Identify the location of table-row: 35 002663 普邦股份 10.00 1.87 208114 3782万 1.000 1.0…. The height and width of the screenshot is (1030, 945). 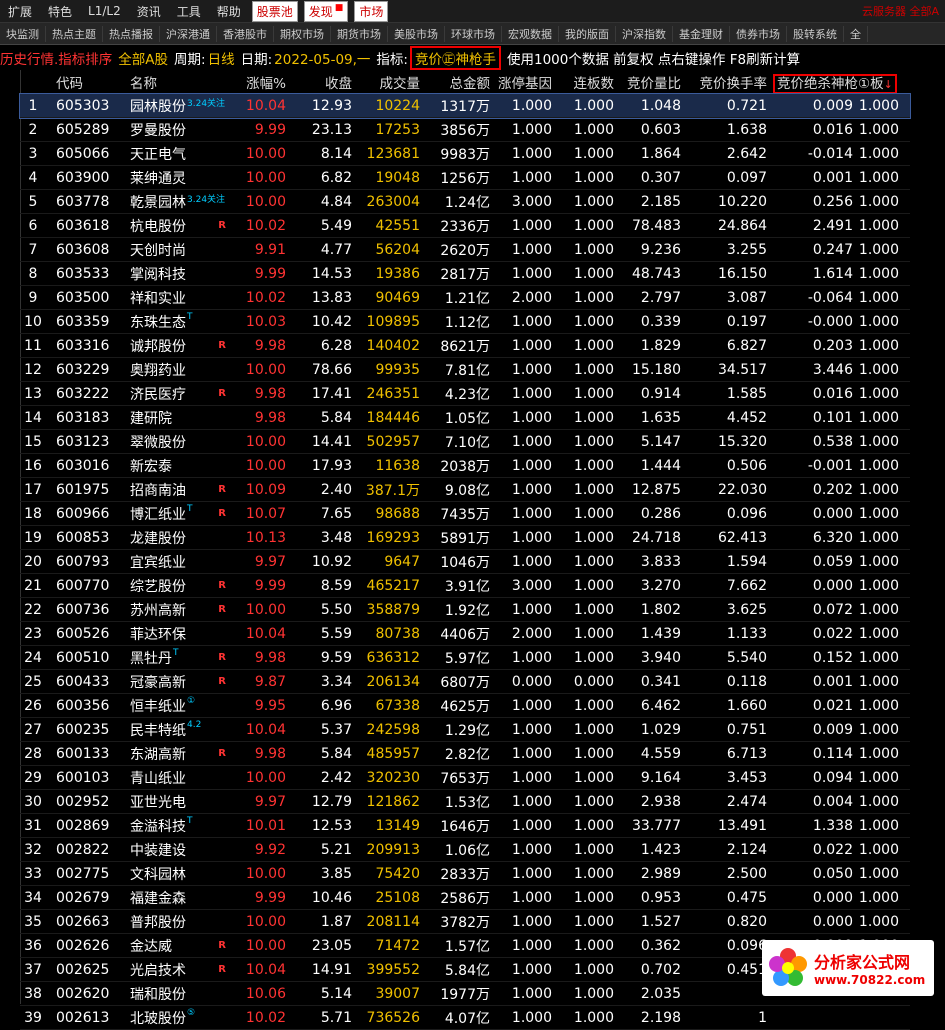
(465, 922).